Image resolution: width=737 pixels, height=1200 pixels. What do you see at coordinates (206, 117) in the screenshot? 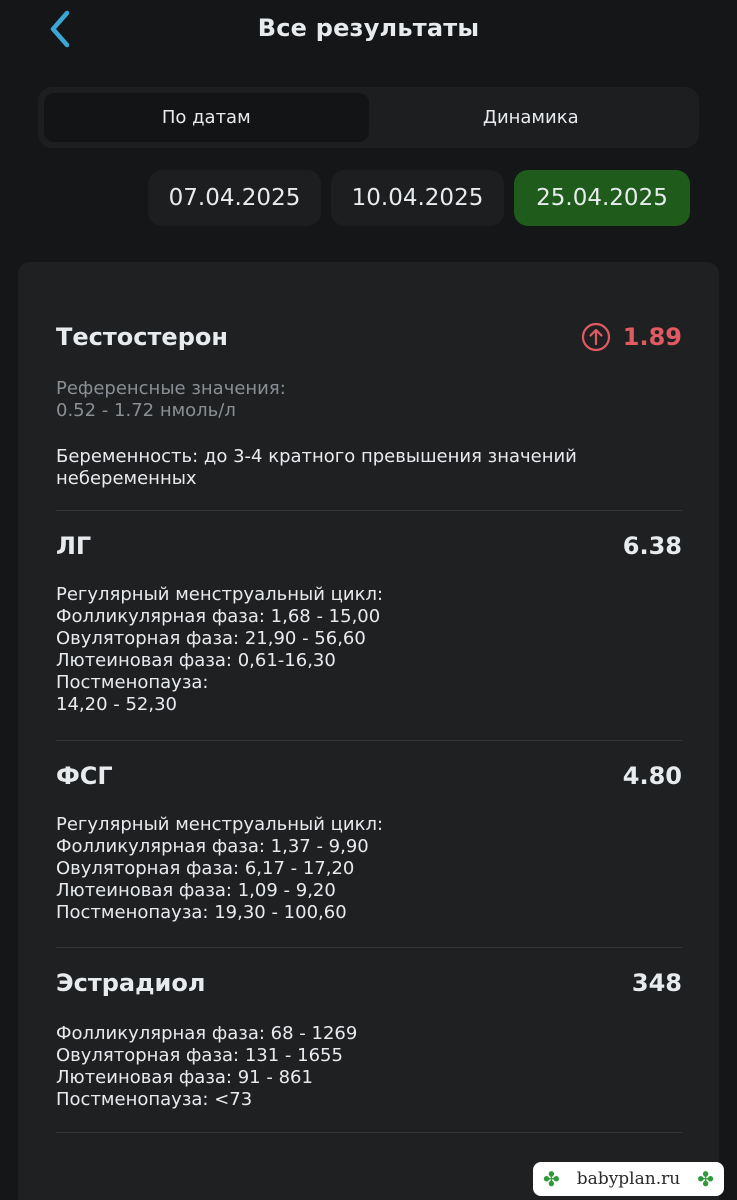
I see `tab-by-dates: По датам` at bounding box center [206, 117].